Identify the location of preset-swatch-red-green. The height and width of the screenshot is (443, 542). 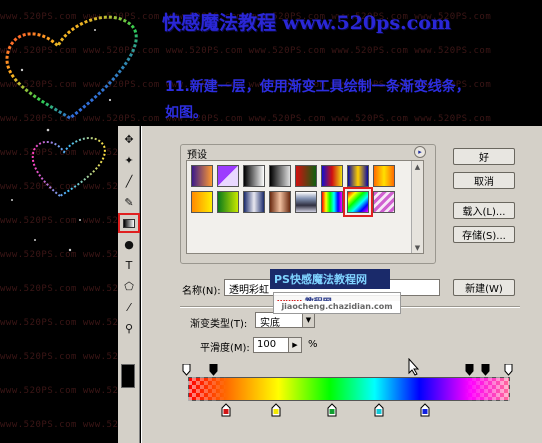
(306, 176).